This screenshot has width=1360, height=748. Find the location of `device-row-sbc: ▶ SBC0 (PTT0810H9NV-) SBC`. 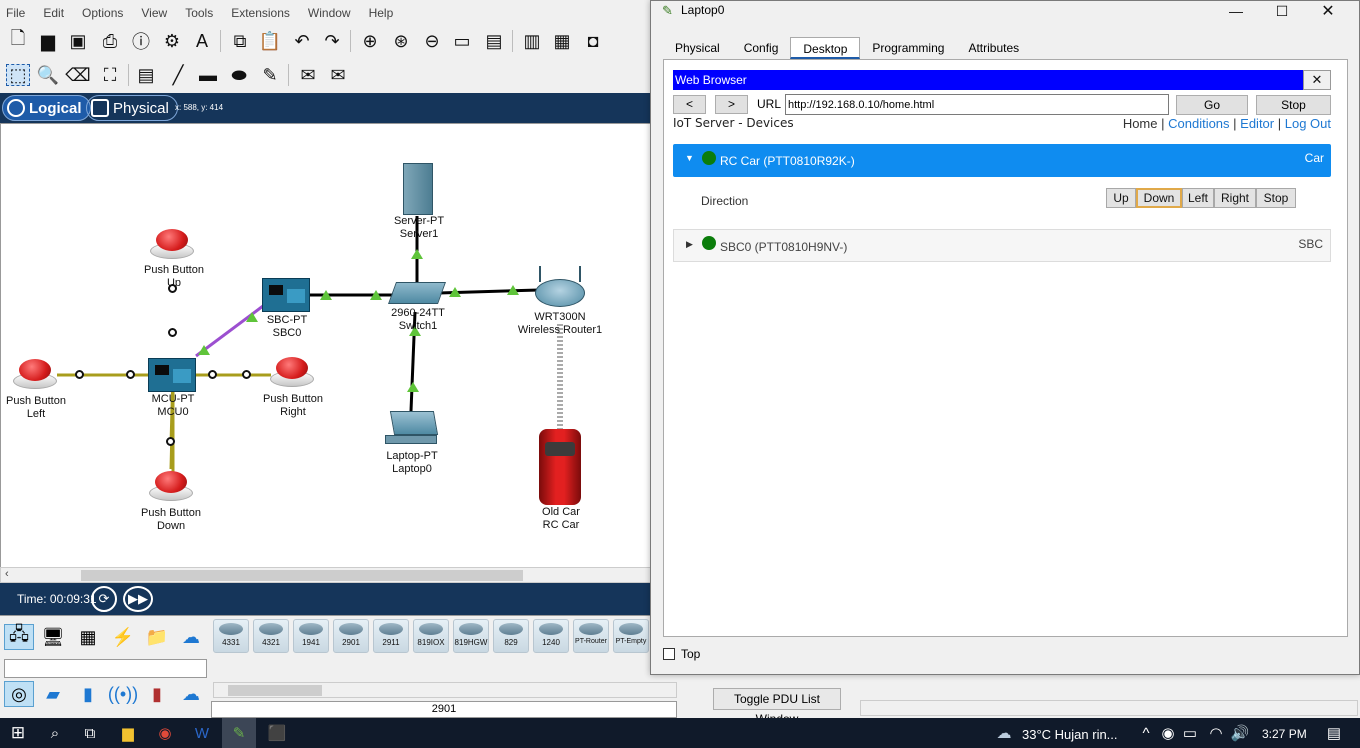

device-row-sbc: ▶ SBC0 (PTT0810H9NV-) SBC is located at coordinates (1002, 245).